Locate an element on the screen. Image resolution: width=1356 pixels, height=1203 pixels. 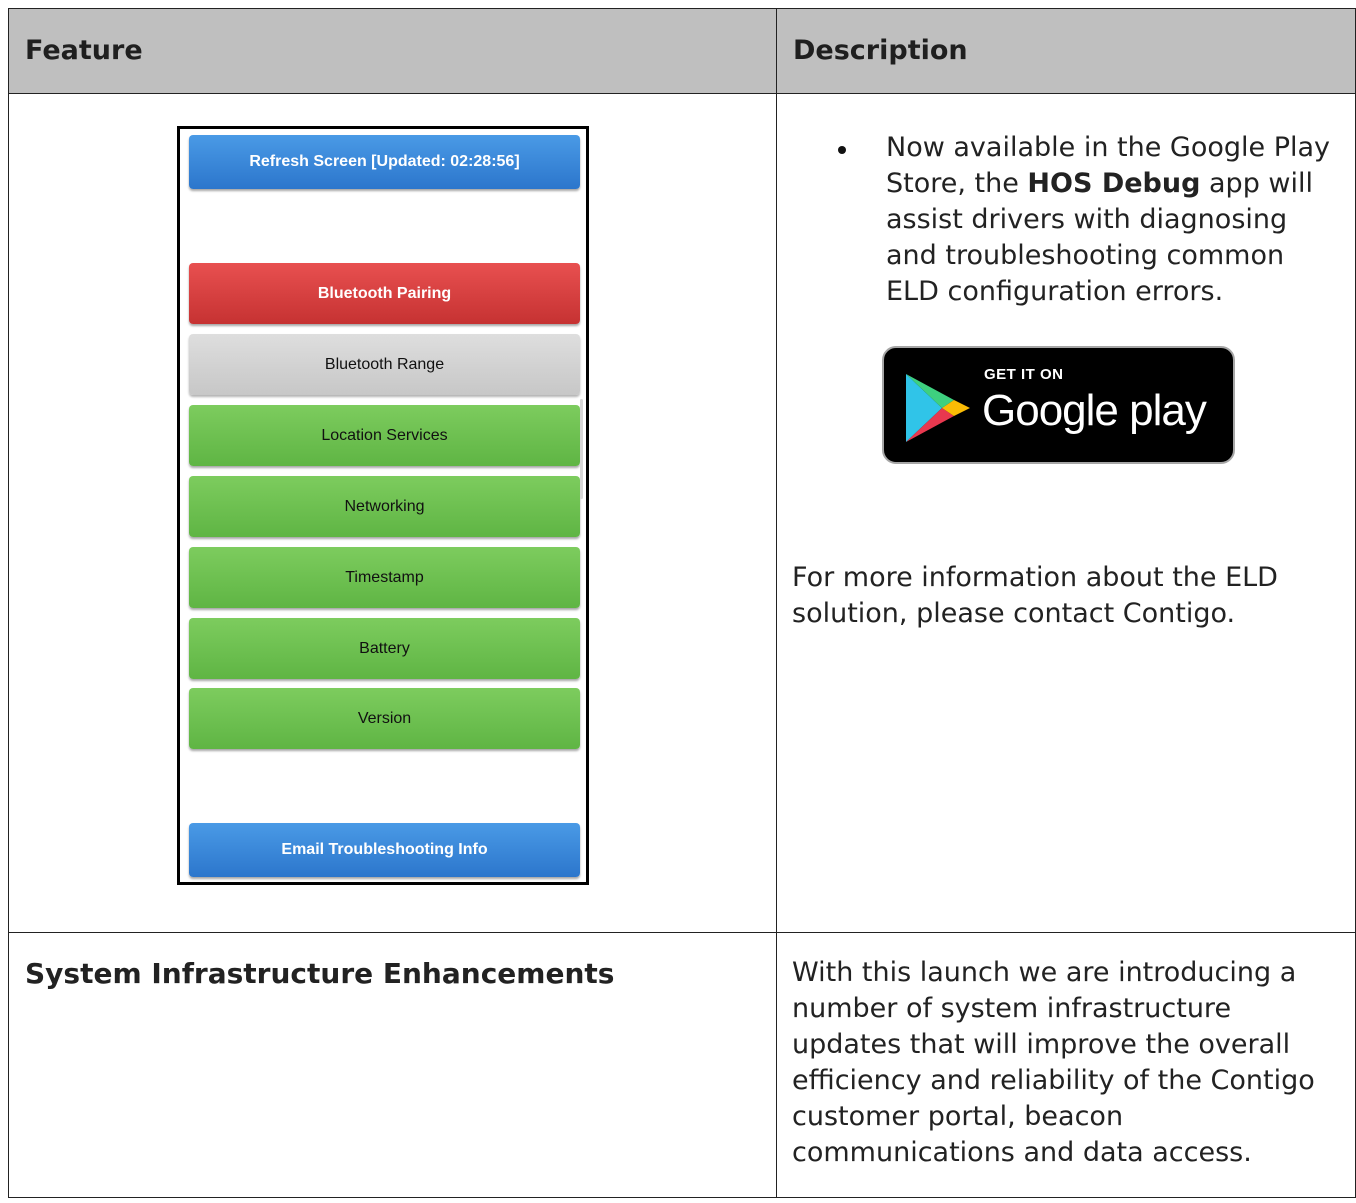
timestamp-button: Timestamp is located at coordinates (384, 577).